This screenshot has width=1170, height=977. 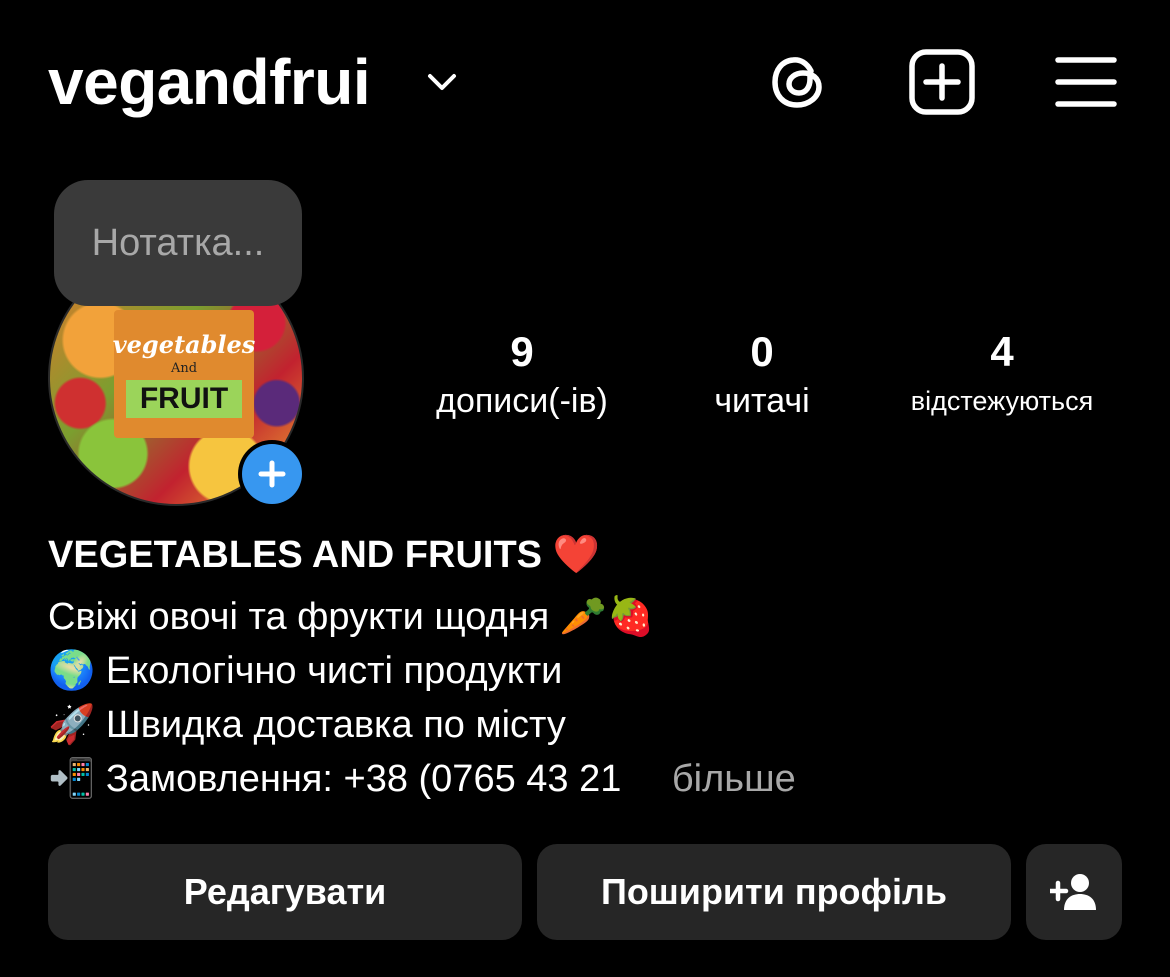 I want to click on bio-line: 📲 Замовлення: +38 (0765 43 21 більше, so click(x=422, y=779).